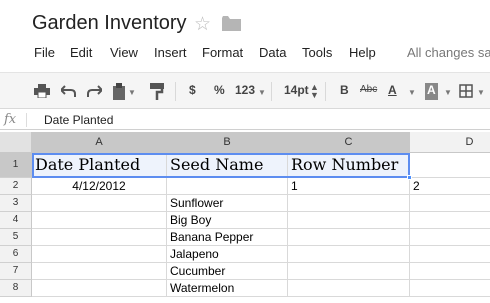  What do you see at coordinates (262, 96) in the screenshot?
I see `number-format-caret-icon: ▼` at bounding box center [262, 96].